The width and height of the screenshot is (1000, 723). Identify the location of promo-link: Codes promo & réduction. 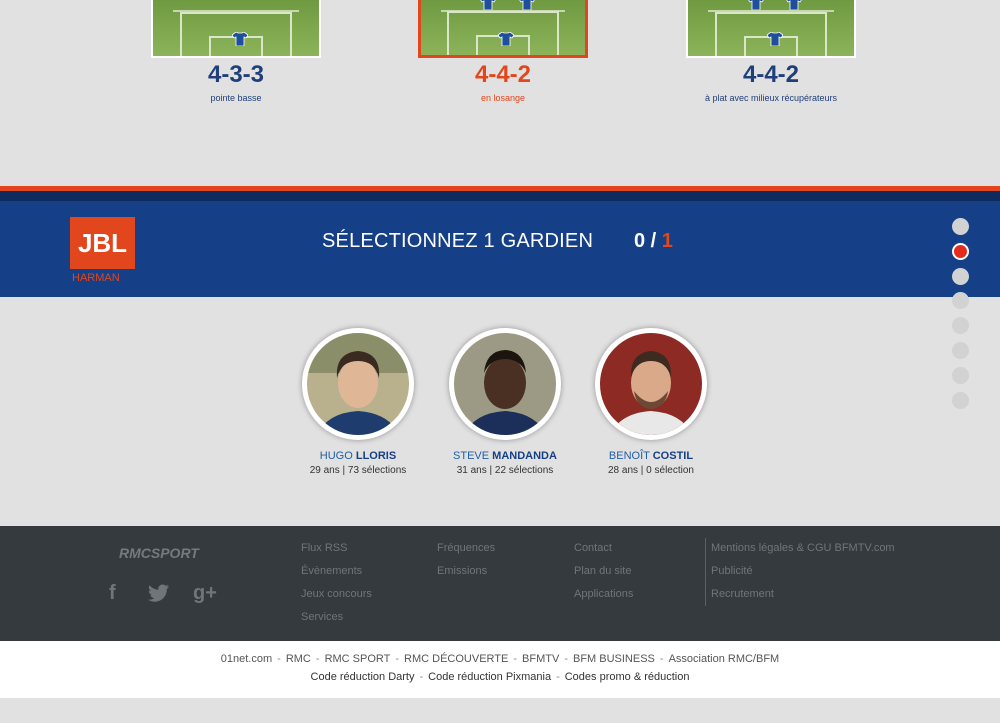
(627, 677).